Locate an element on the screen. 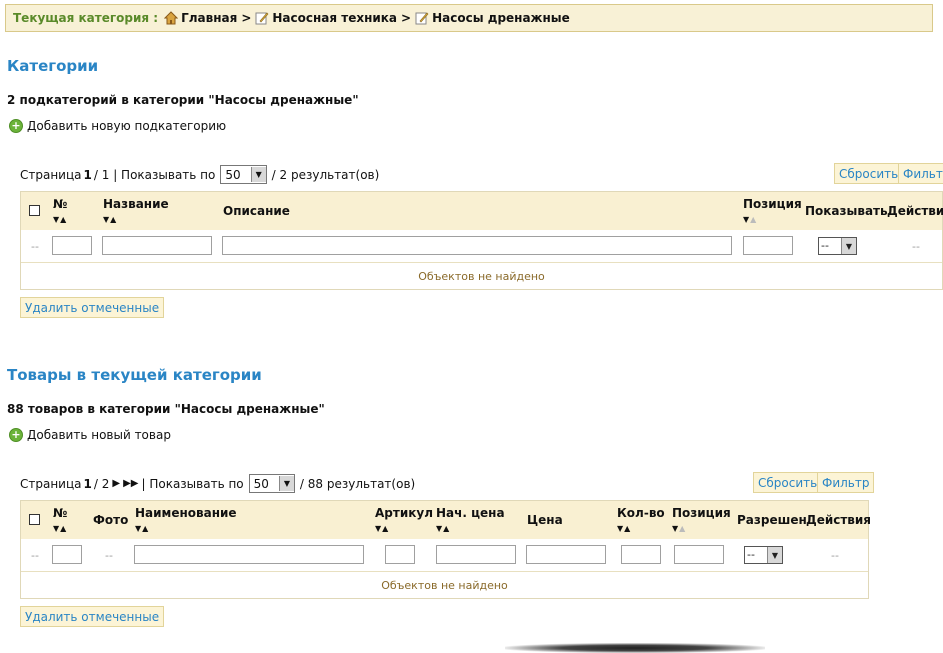  pager-total-pages: / 1 is located at coordinates (101, 174).